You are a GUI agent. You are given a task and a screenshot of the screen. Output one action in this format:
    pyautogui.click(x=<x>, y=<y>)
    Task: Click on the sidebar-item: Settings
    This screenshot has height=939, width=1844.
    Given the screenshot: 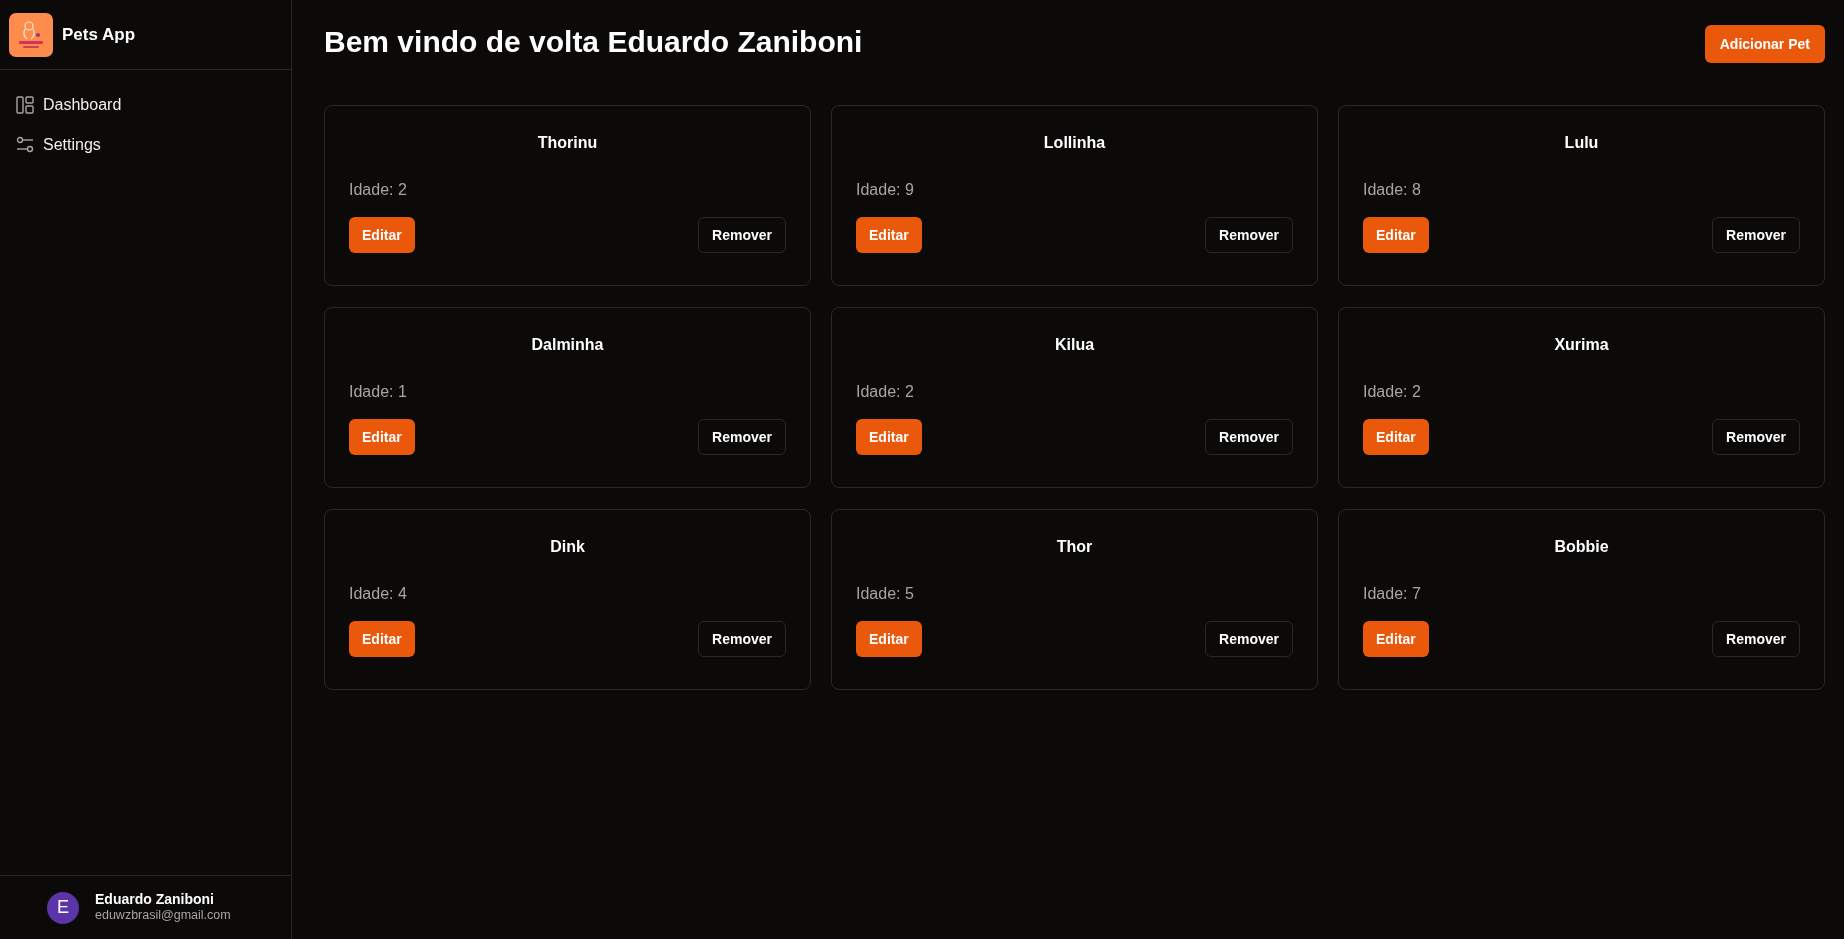 What is the action you would take?
    pyautogui.click(x=145, y=145)
    